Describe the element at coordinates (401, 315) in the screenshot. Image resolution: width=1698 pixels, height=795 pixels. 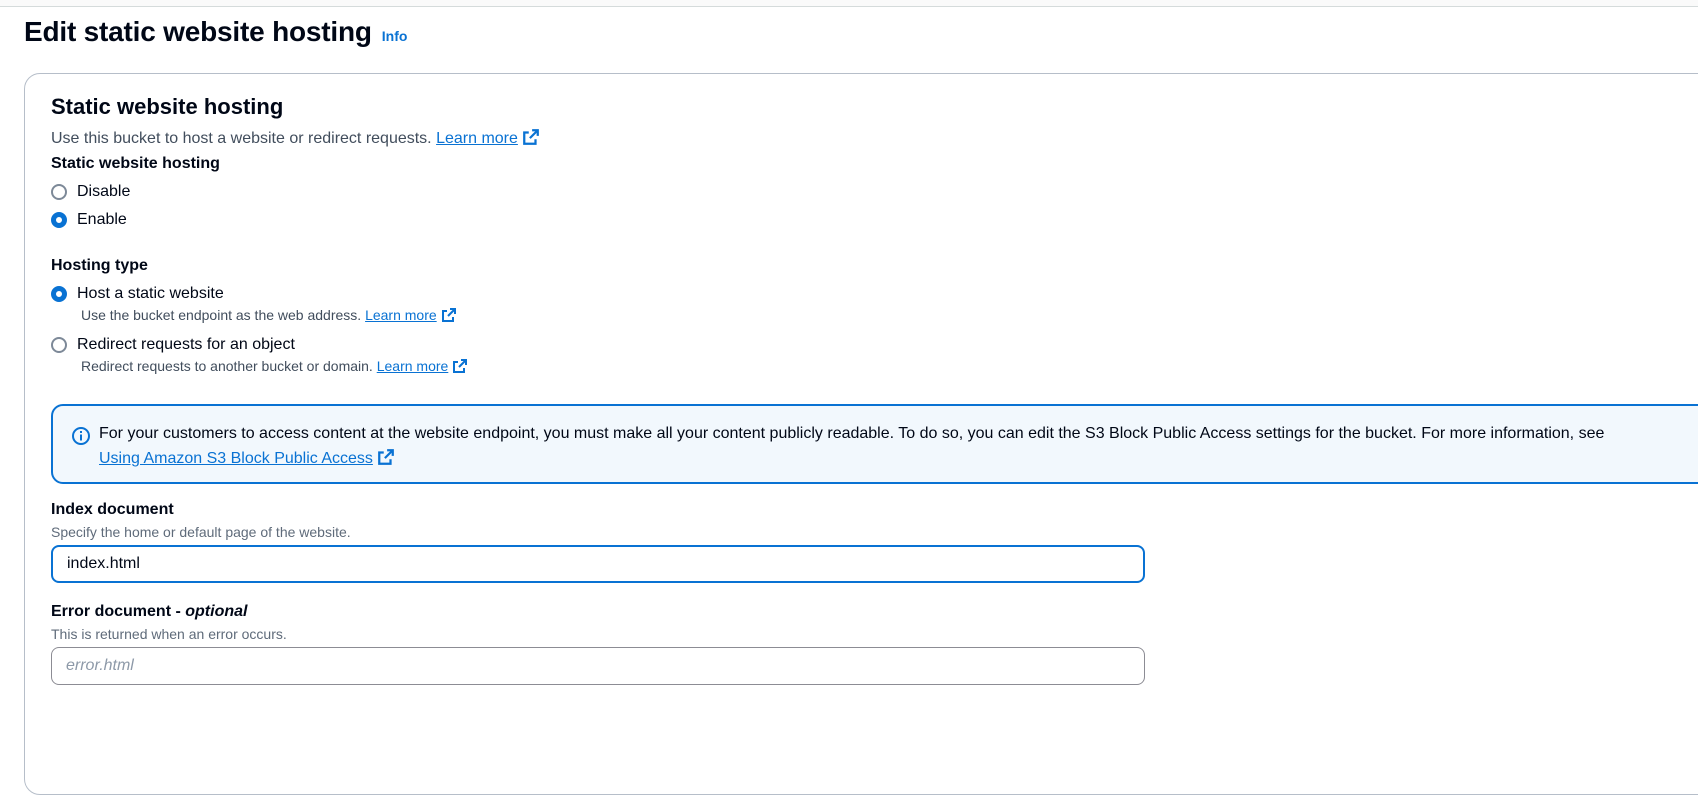
I see `host-static-learn-more-label: Learn more` at that location.